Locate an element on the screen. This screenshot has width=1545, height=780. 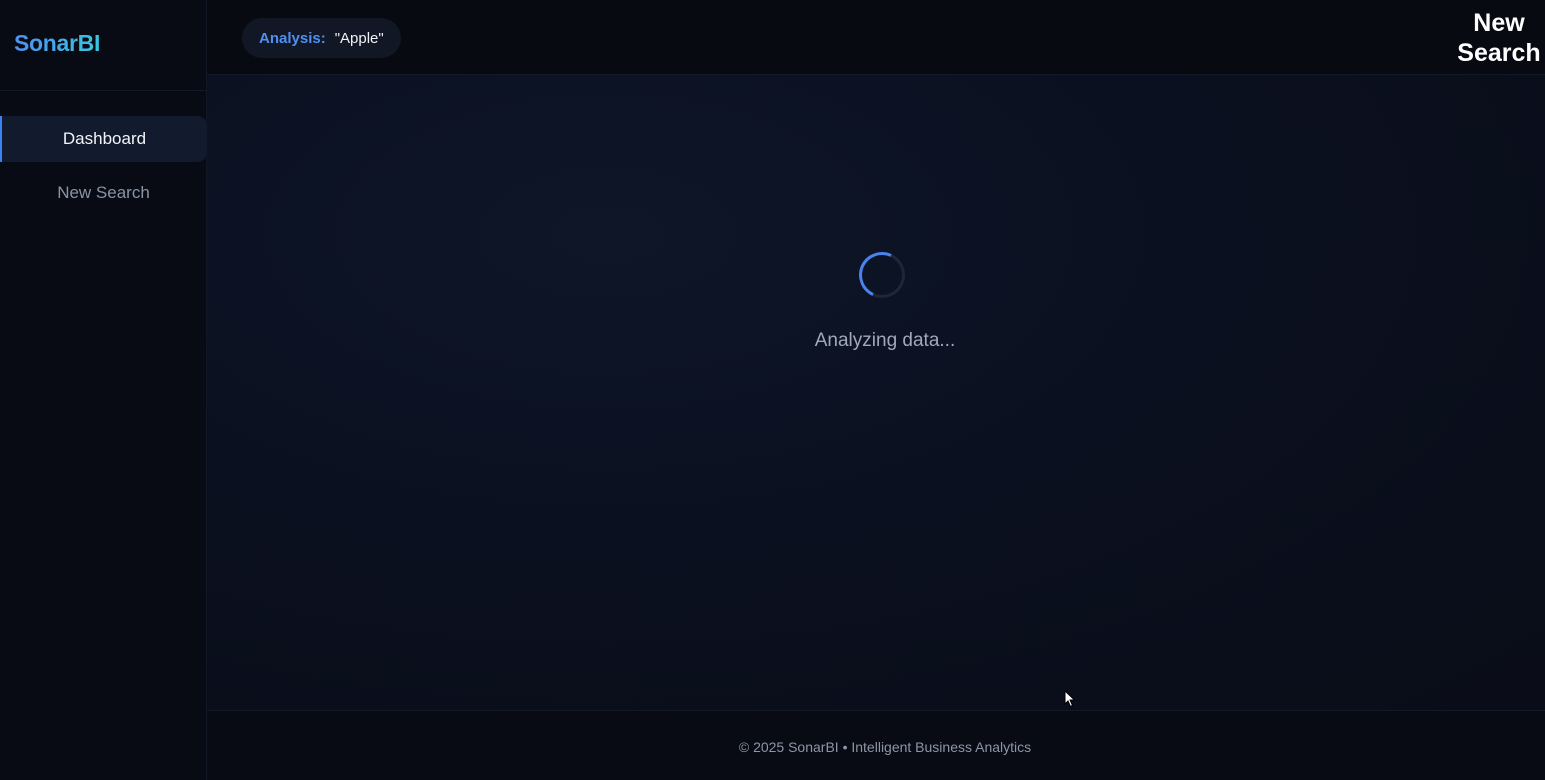
analysis-label: Analysis: is located at coordinates (292, 38).